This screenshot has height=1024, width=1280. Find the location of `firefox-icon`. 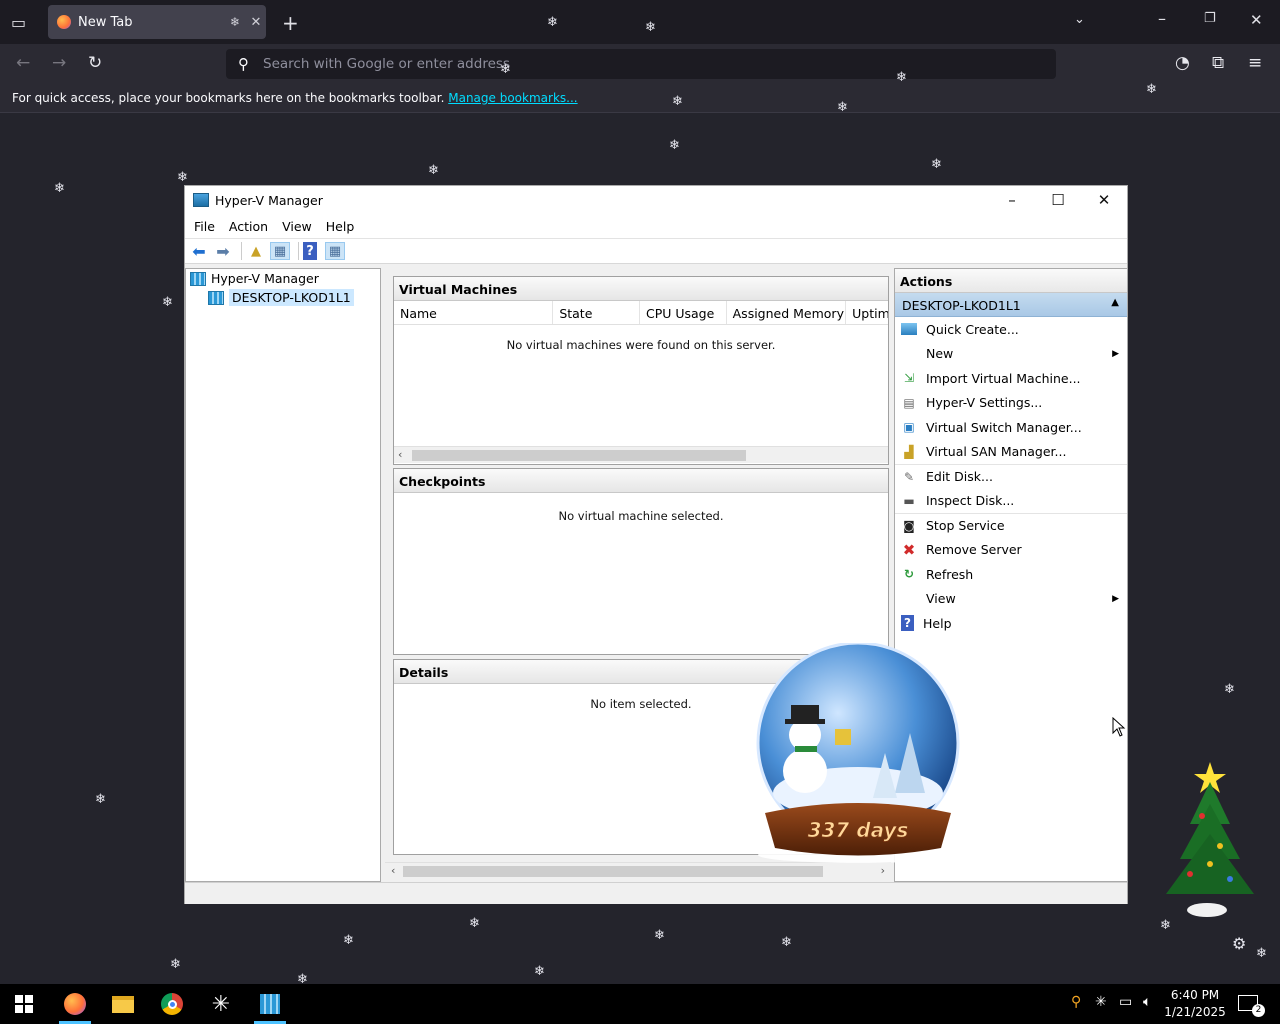

firefox-icon is located at coordinates (75, 1004).